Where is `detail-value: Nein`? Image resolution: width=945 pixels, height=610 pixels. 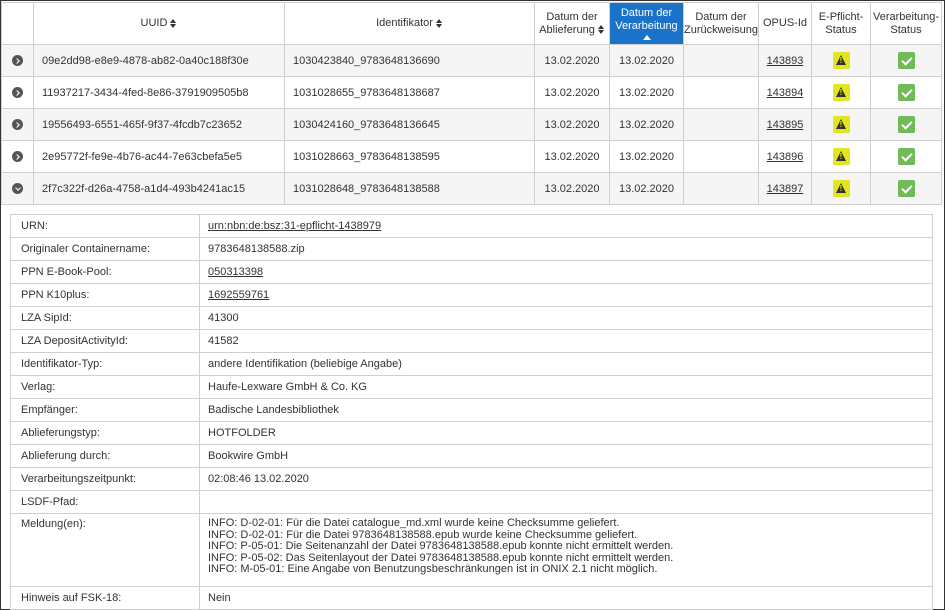 detail-value: Nein is located at coordinates (566, 598).